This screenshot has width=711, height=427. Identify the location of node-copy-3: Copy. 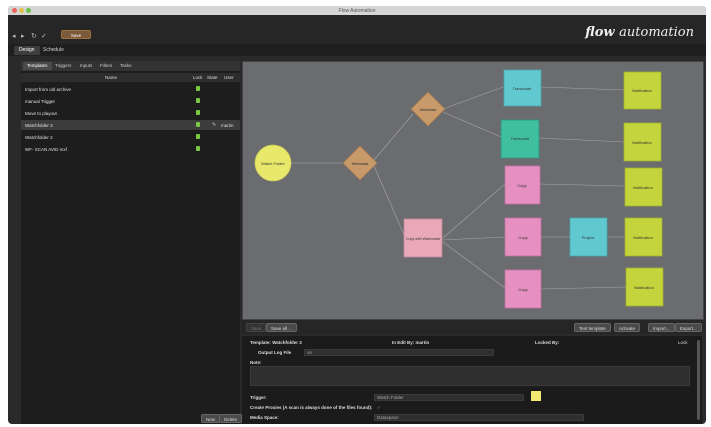
(523, 289).